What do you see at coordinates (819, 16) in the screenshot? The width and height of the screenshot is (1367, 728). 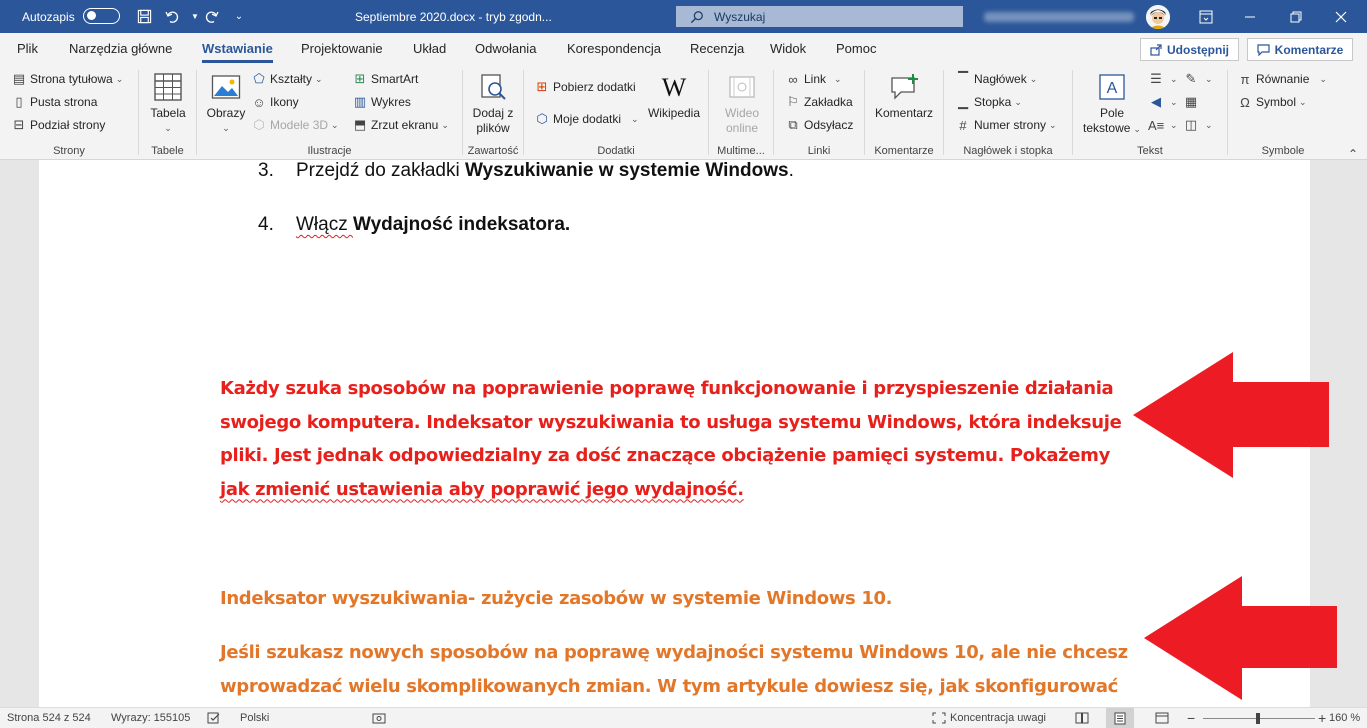 I see `search-box: Wyszukaj` at bounding box center [819, 16].